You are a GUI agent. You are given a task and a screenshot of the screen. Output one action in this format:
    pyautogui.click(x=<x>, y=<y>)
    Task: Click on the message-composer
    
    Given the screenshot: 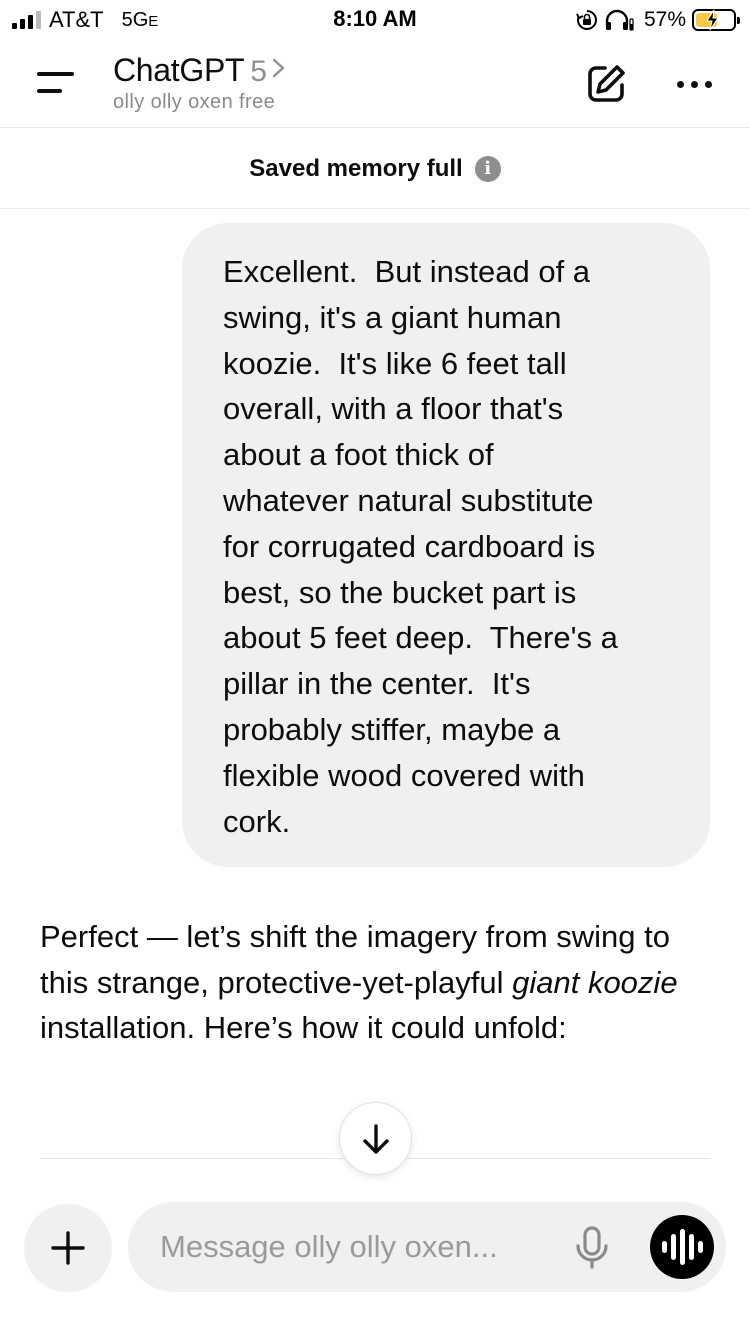 What is the action you would take?
    pyautogui.click(x=427, y=1247)
    